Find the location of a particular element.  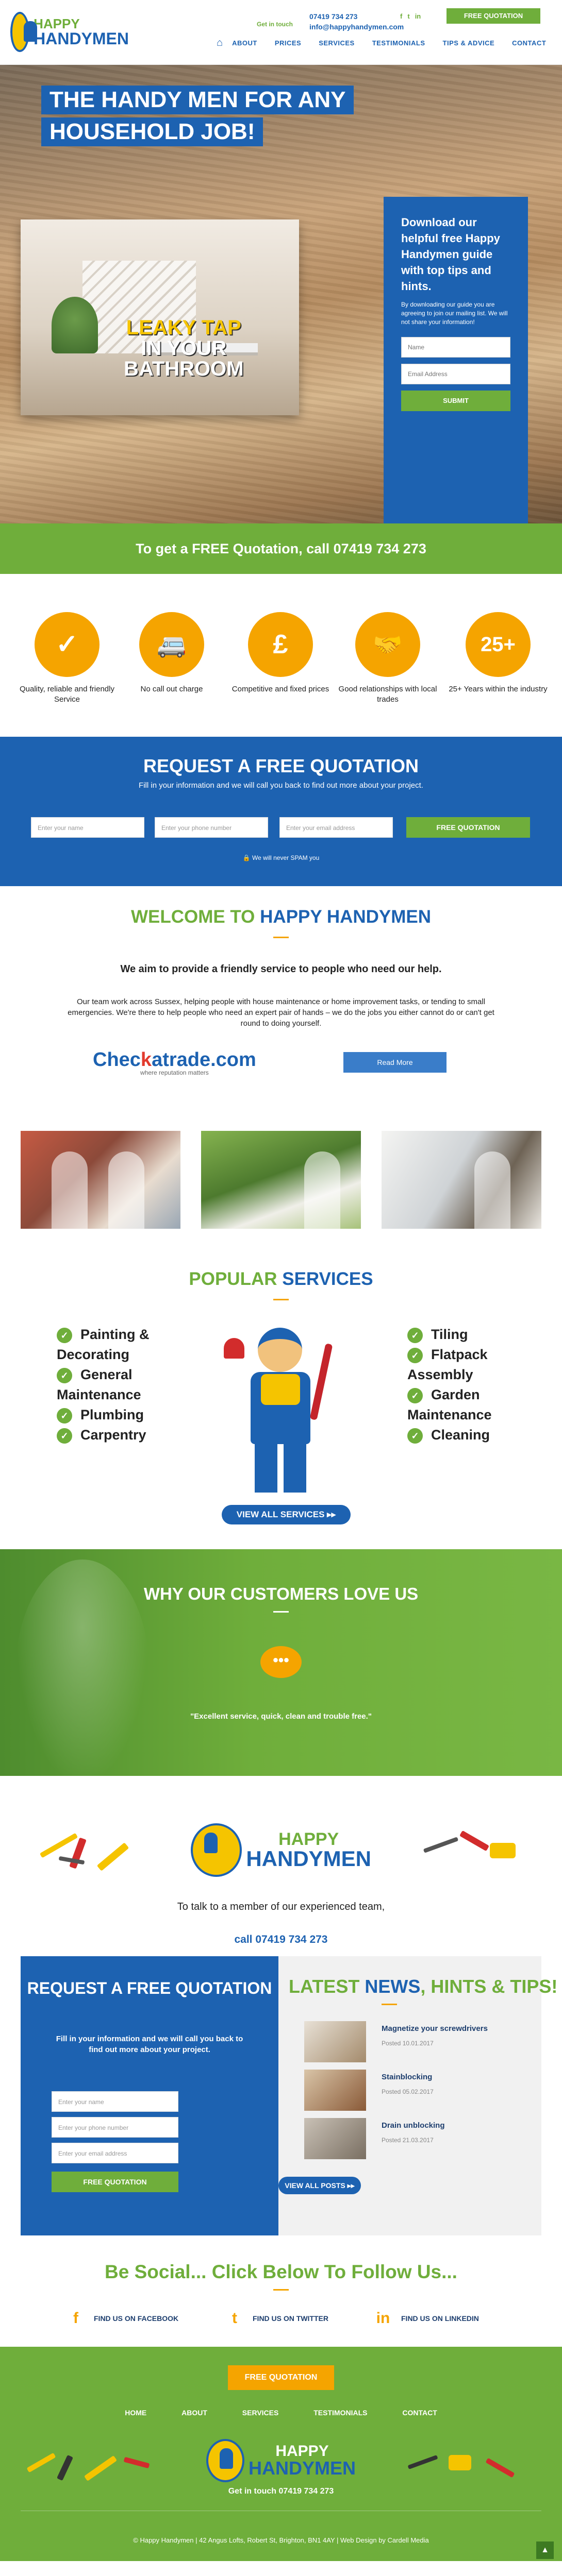

news-item: Drain unblocking Posted 21.03.2017 is located at coordinates (402, 2138).